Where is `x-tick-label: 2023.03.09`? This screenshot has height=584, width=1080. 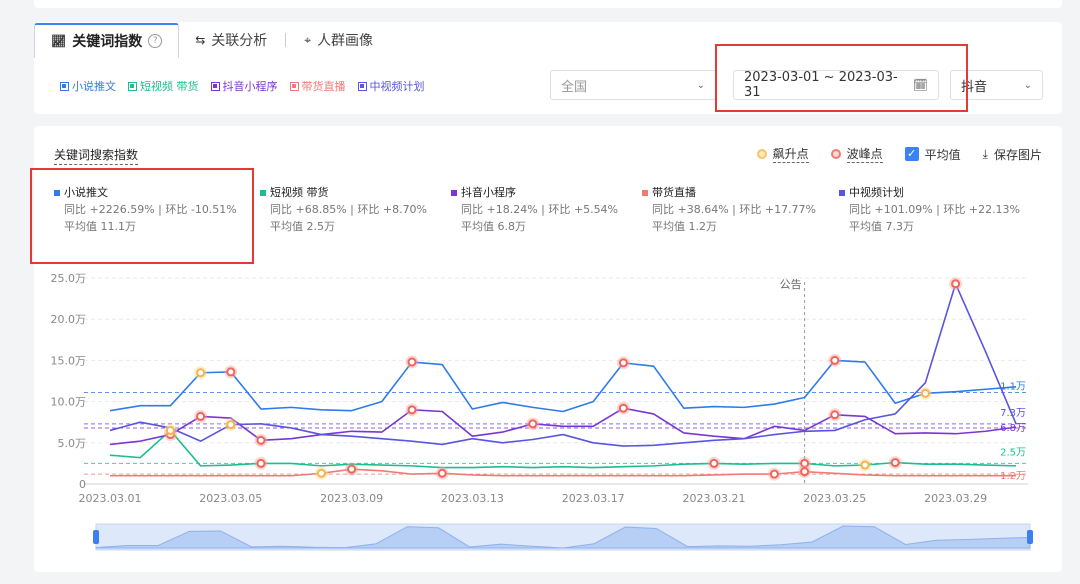 x-tick-label: 2023.03.09 is located at coordinates (351, 498).